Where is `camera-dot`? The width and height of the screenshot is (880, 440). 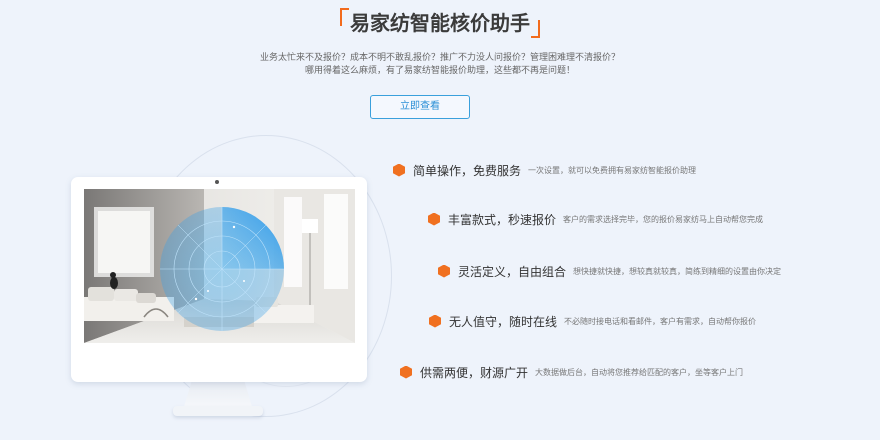
camera-dot is located at coordinates (217, 182).